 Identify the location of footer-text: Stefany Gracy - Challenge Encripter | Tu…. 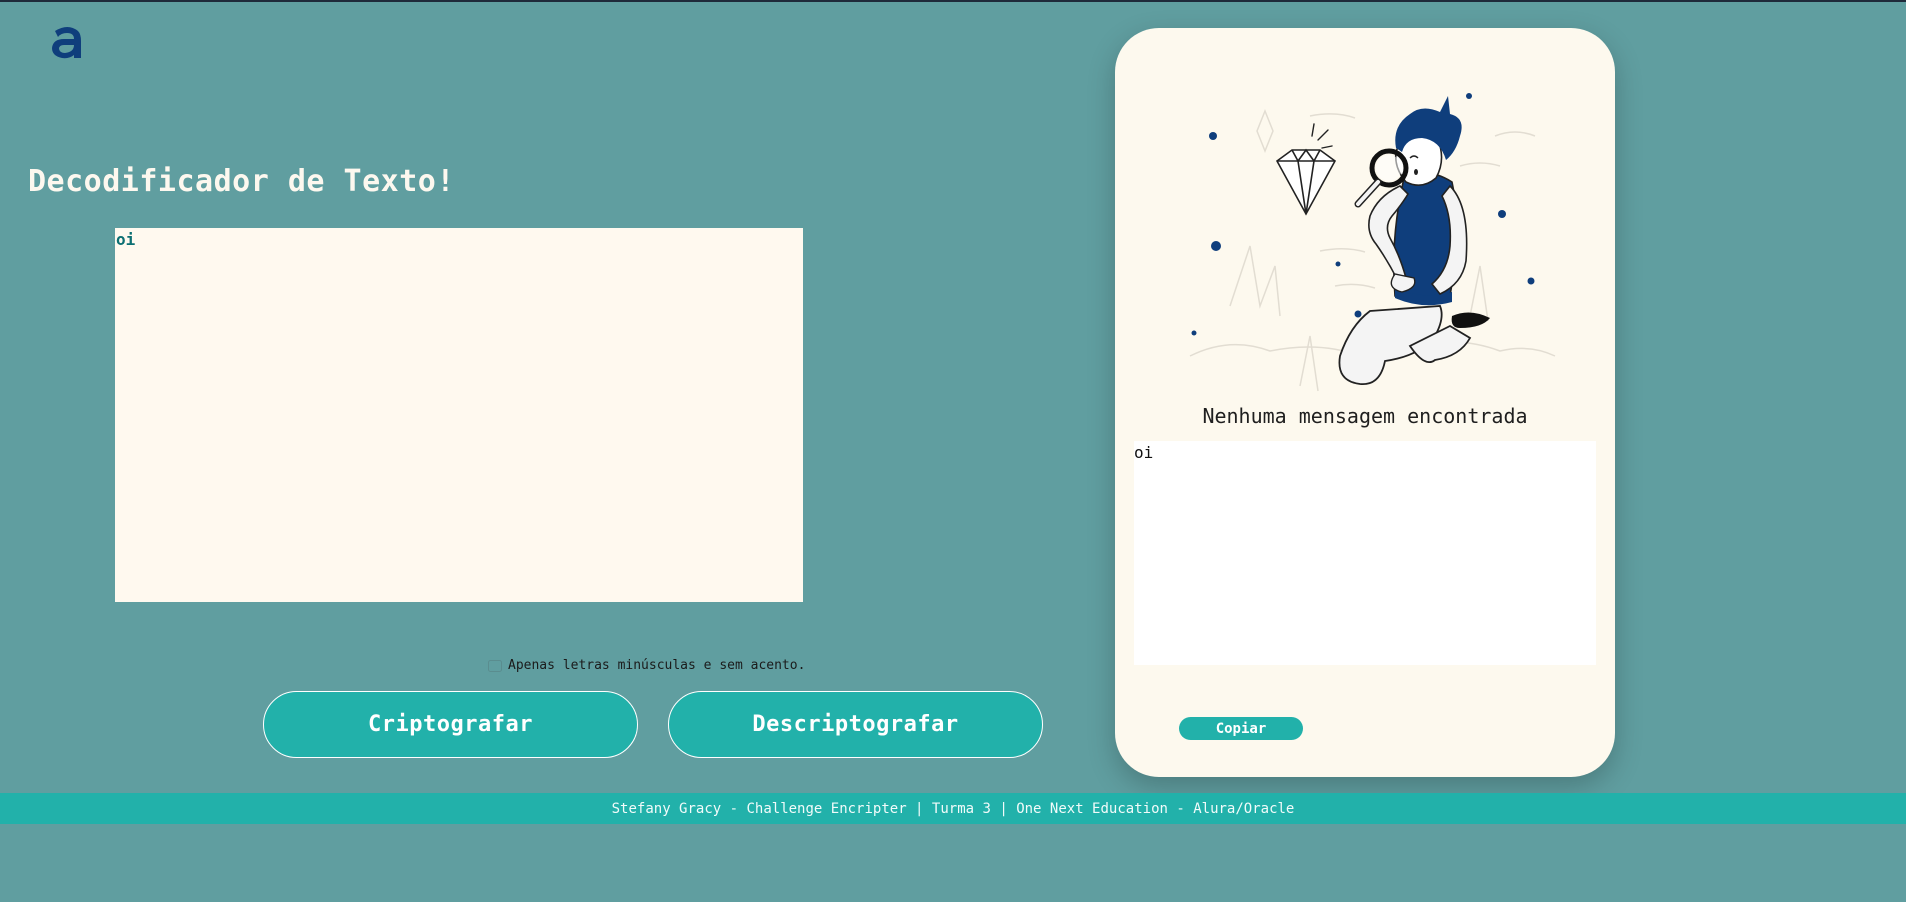
(953, 808).